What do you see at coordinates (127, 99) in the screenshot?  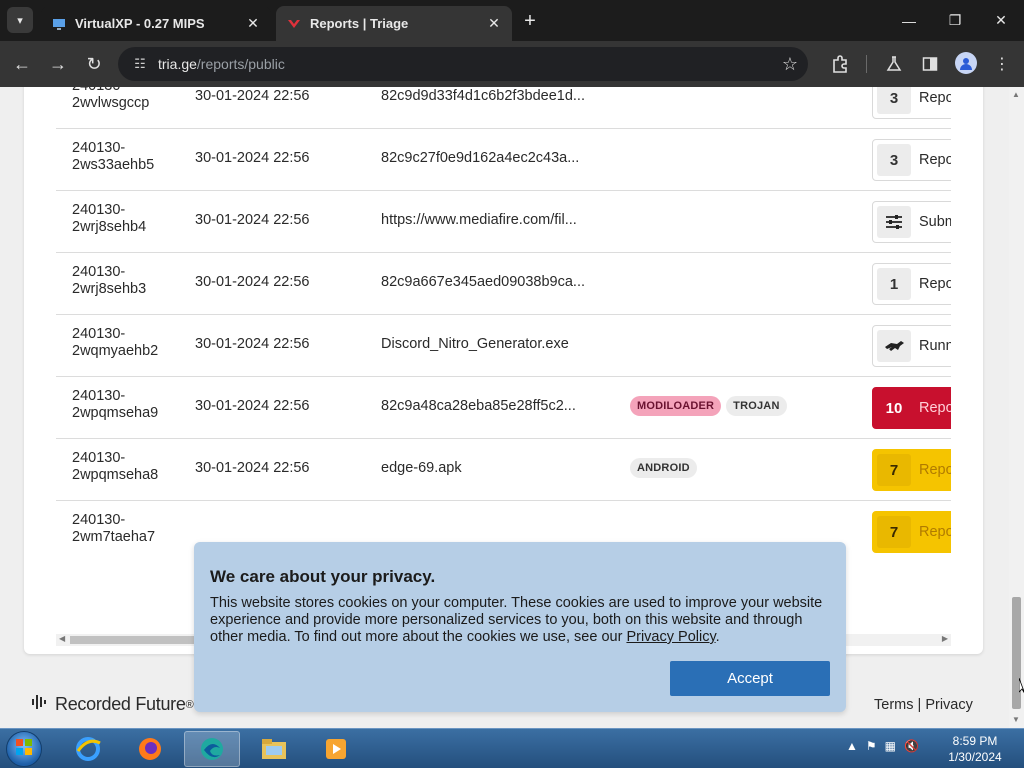 I see `report-id: 240130-2wvlwsgccp` at bounding box center [127, 99].